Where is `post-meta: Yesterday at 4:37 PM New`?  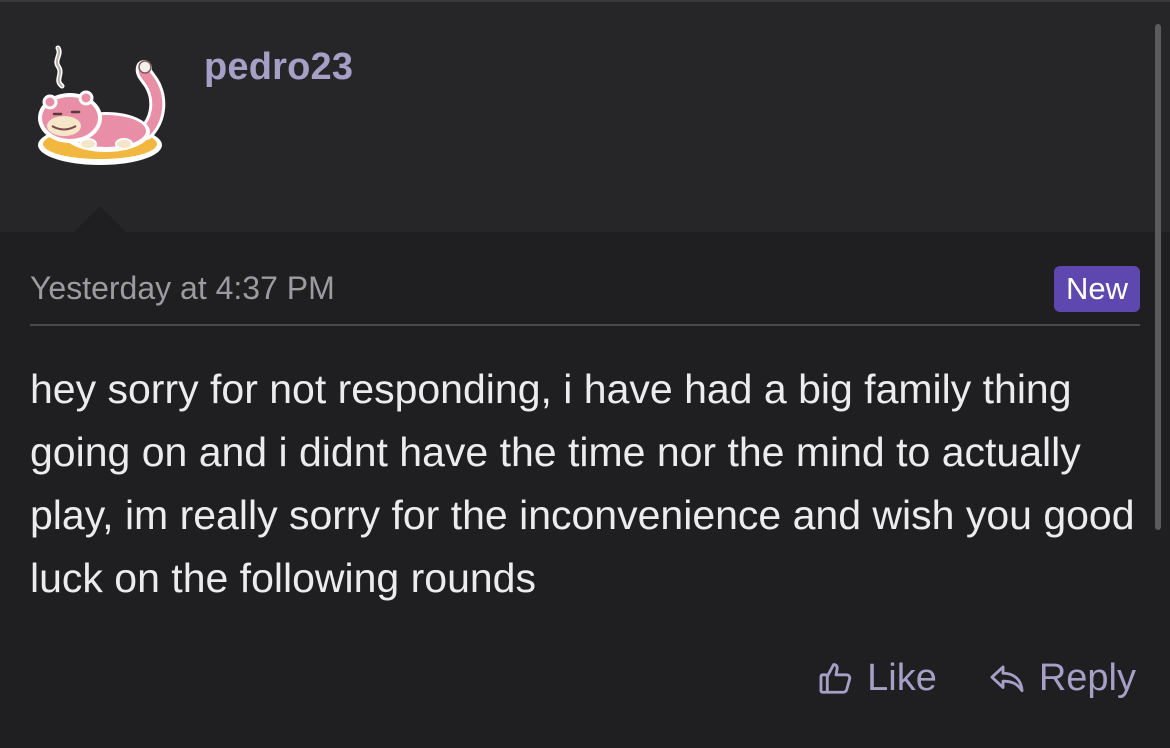
post-meta: Yesterday at 4:37 PM New is located at coordinates (585, 296).